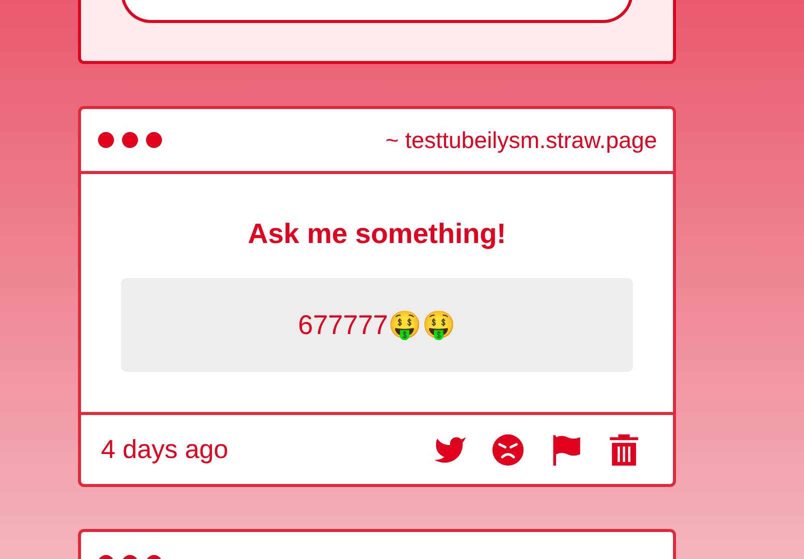 The image size is (804, 559). I want to click on question-text: 677777🤑🤑, so click(377, 325).